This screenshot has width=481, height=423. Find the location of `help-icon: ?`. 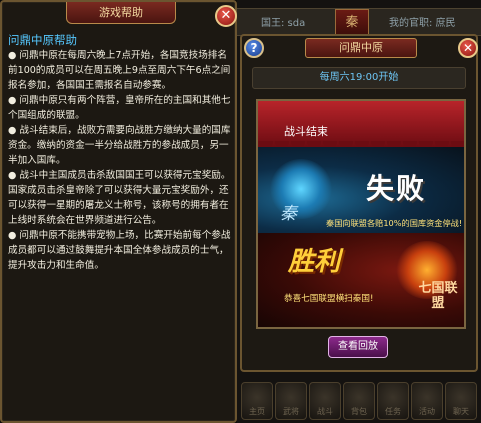

help-icon: ? is located at coordinates (254, 48).